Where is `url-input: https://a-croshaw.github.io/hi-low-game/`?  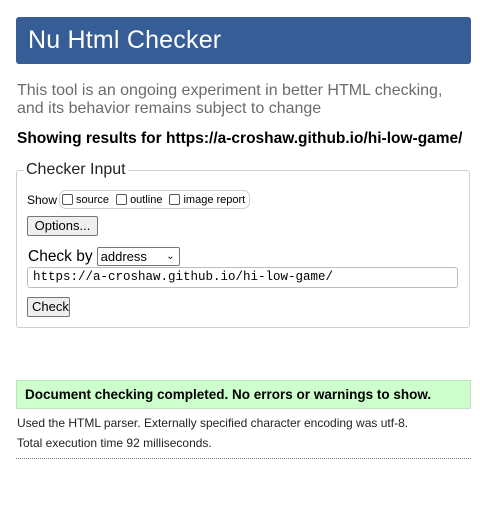 url-input: https://a-croshaw.github.io/hi-low-game/ is located at coordinates (242, 277).